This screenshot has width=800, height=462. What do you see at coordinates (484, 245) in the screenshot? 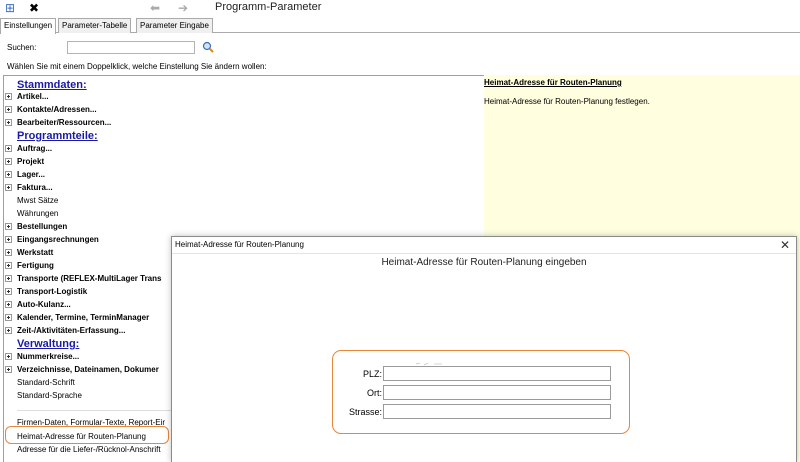
I see `dialog-titlebar: Heimat-Adresse für Routen-Planung ✕` at bounding box center [484, 245].